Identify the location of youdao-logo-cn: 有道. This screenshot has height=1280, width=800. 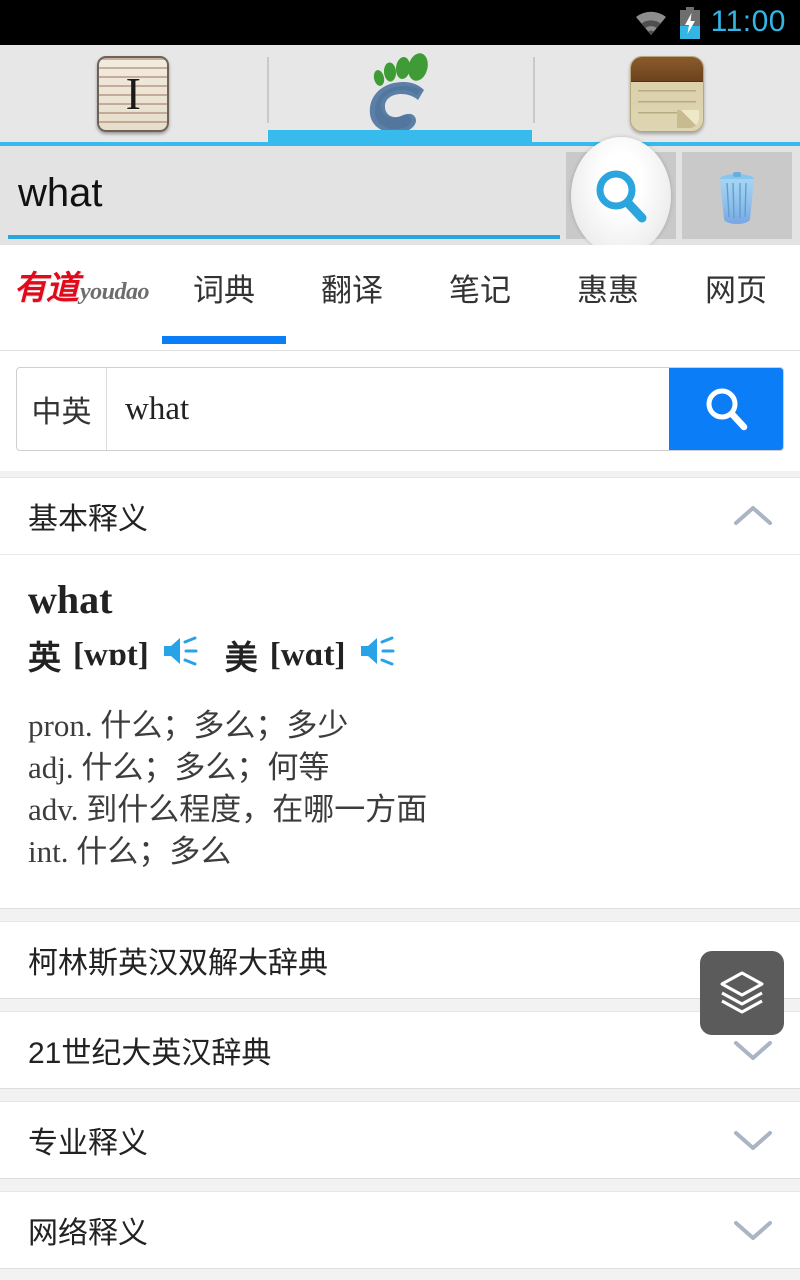
(46, 289).